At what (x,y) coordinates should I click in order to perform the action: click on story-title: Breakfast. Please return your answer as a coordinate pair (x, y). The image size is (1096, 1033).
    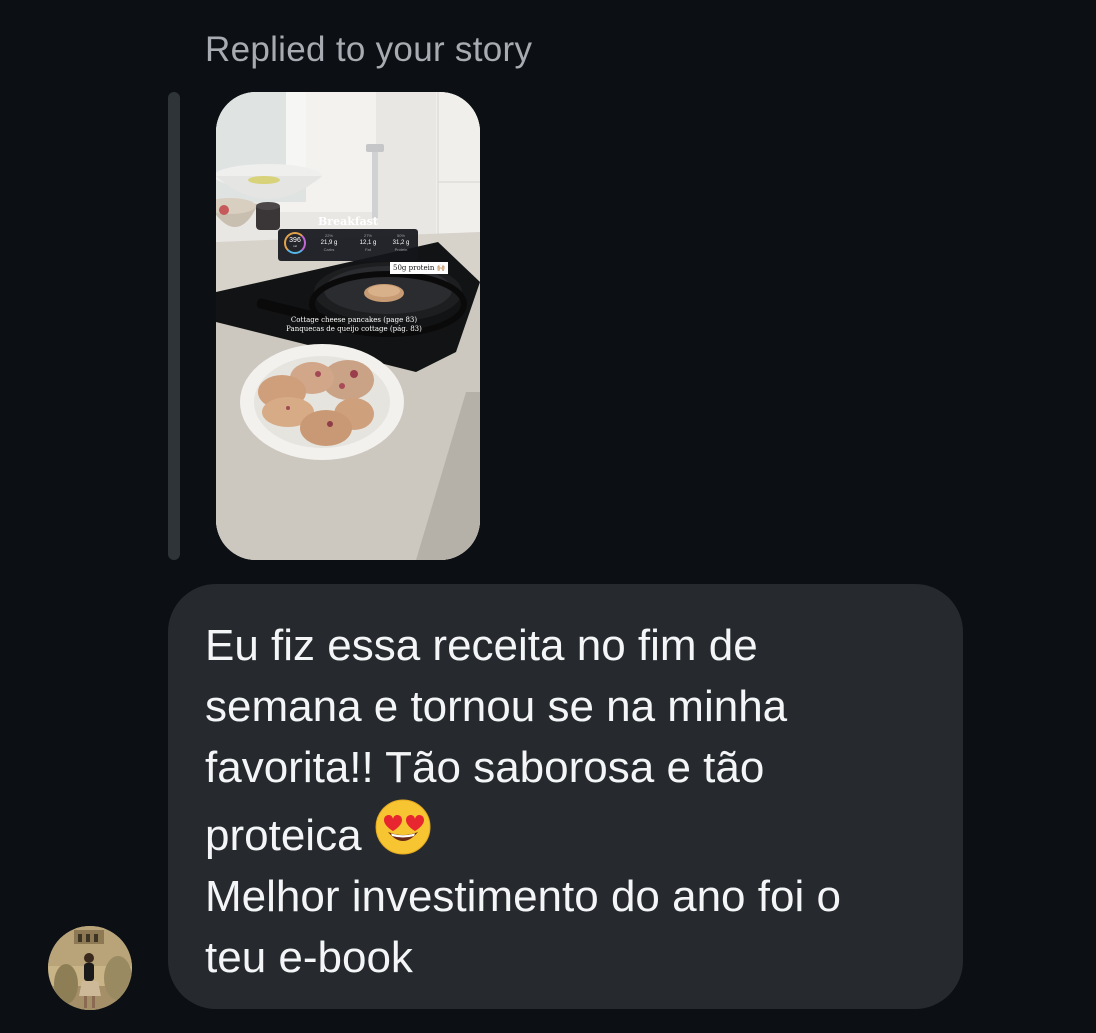
    Looking at the image, I should click on (348, 221).